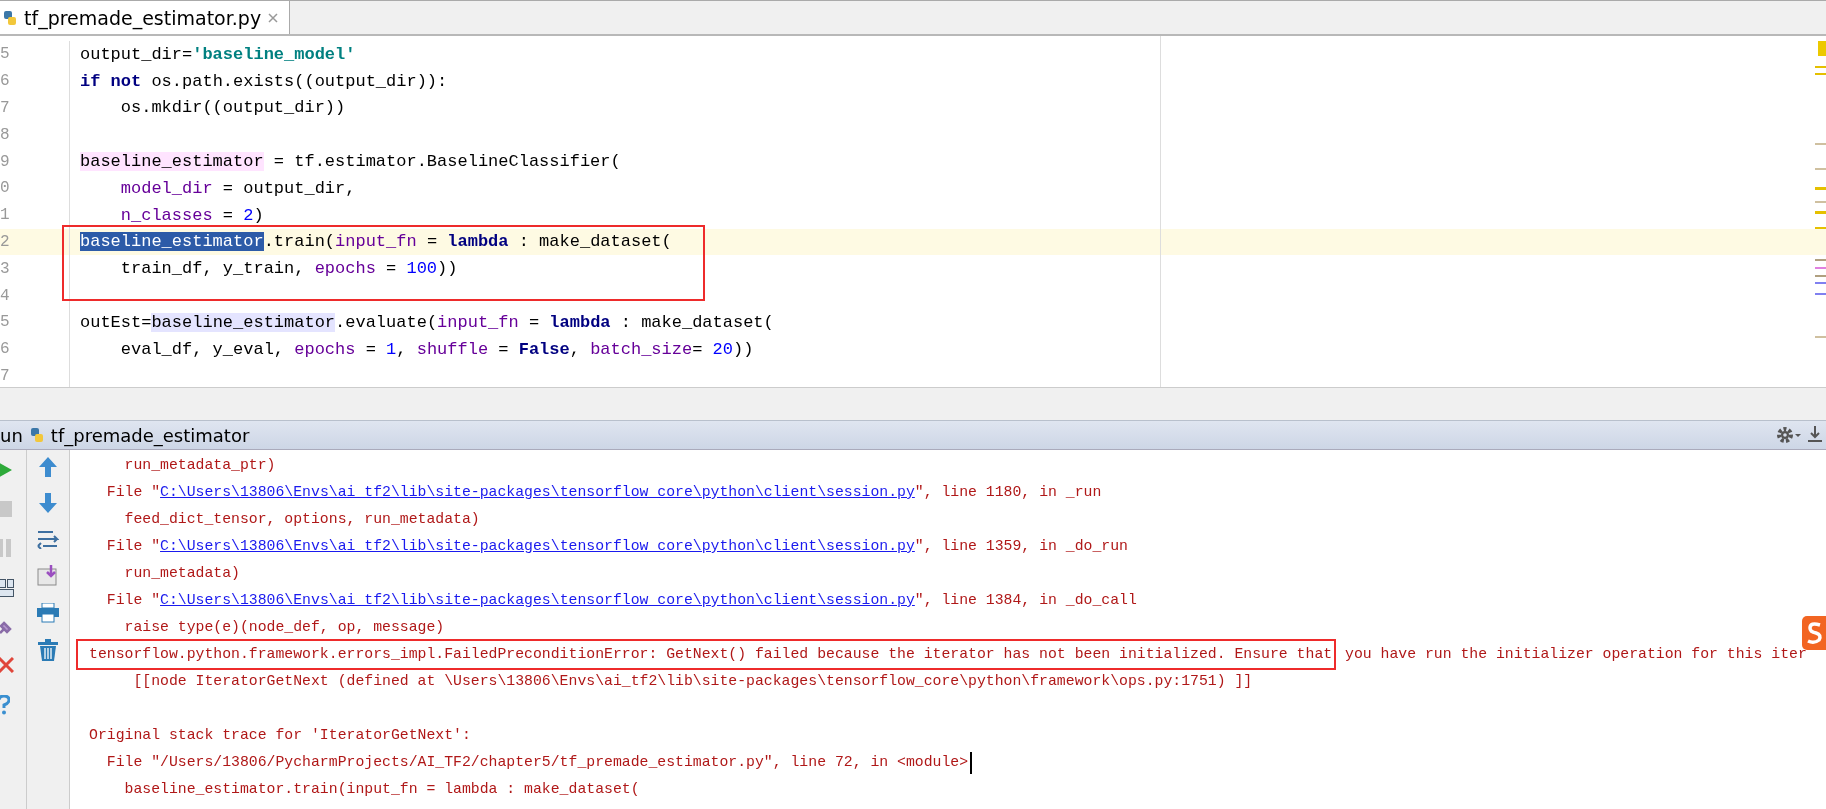 The height and width of the screenshot is (809, 1826). I want to click on code-line: if not os.path.exists((output_dir)):, so click(264, 81).